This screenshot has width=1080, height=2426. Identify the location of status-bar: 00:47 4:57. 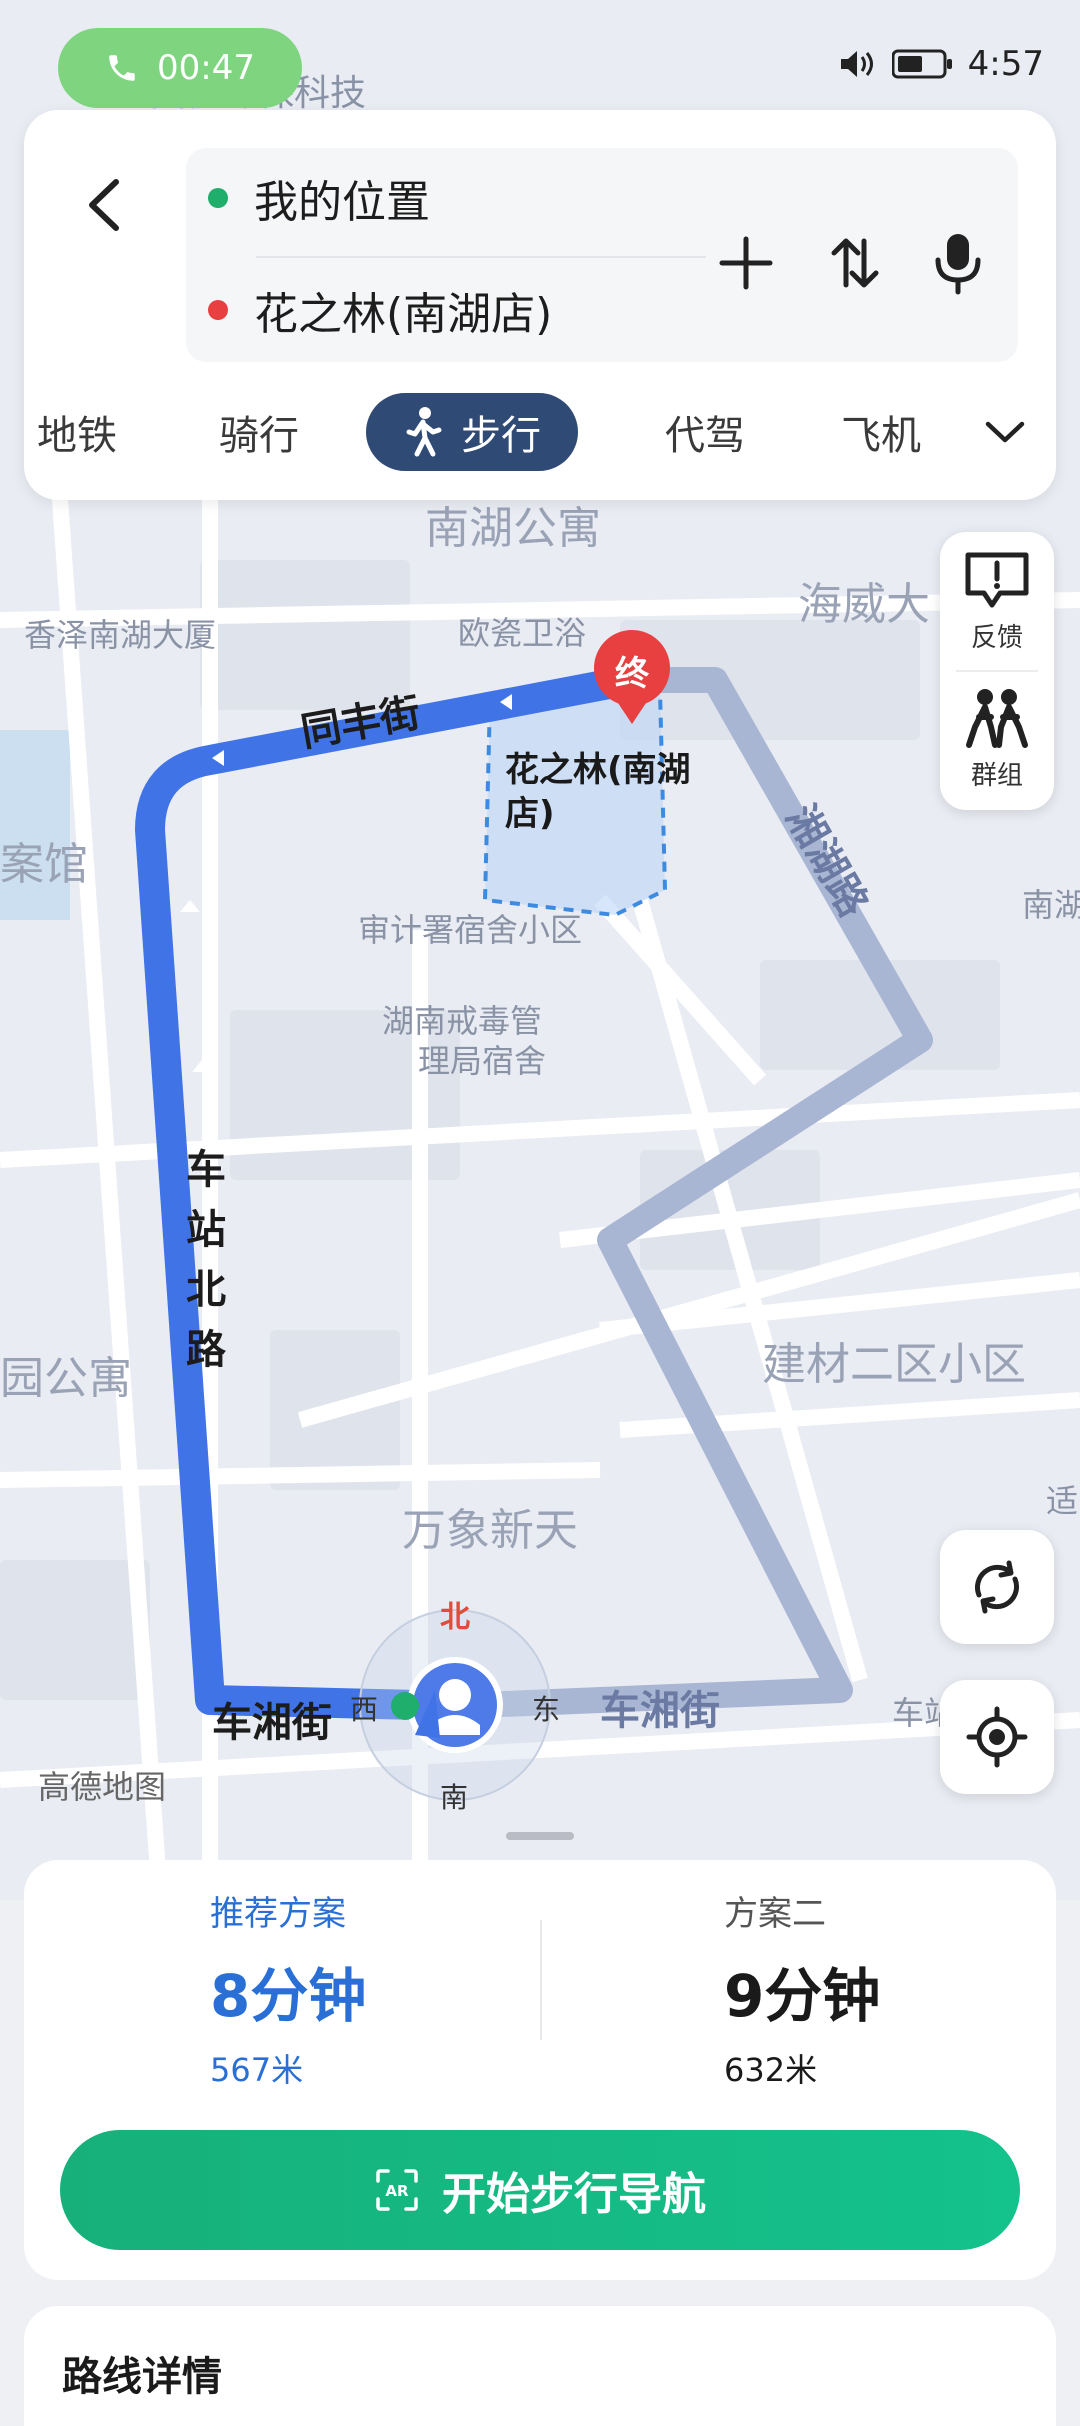
(540, 55).